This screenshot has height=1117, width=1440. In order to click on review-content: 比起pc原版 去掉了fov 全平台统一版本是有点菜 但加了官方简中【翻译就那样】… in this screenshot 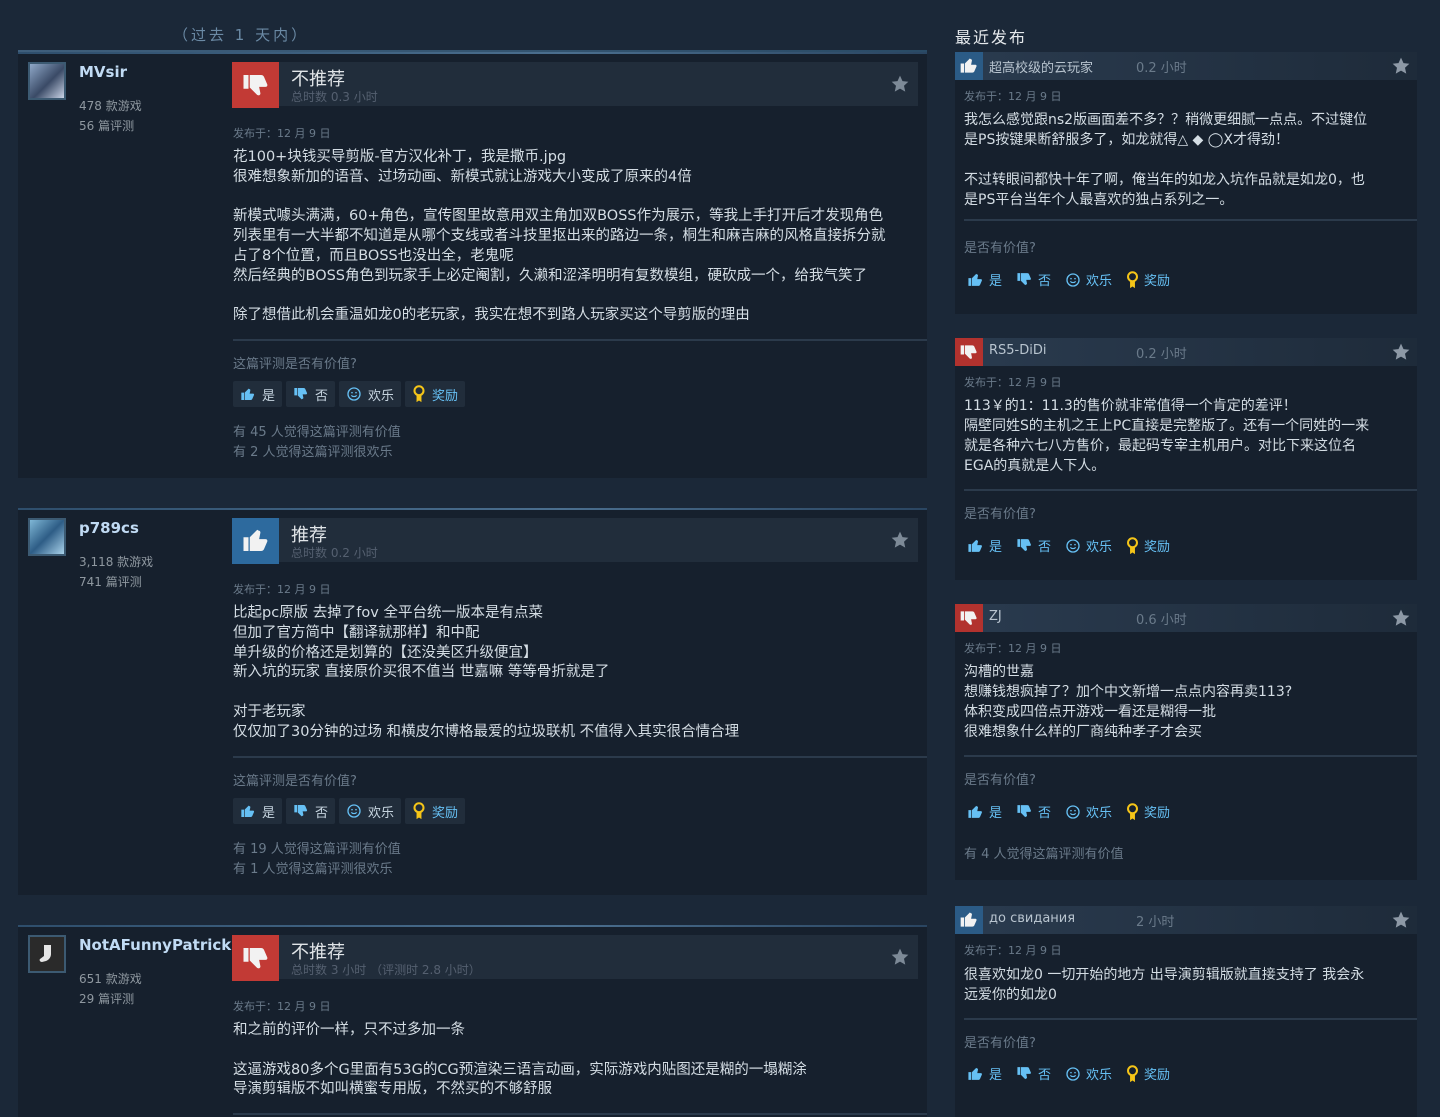, I will do `click(576, 673)`.